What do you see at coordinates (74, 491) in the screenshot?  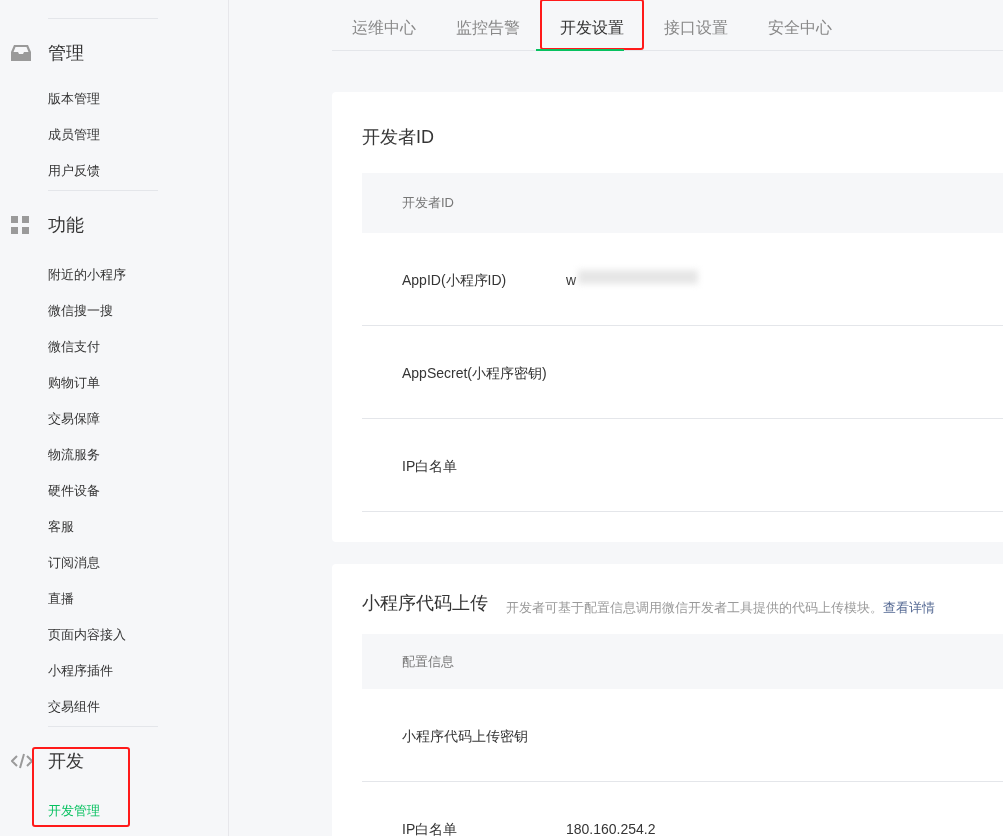 I see `sidebar-item: 硬件设备` at bounding box center [74, 491].